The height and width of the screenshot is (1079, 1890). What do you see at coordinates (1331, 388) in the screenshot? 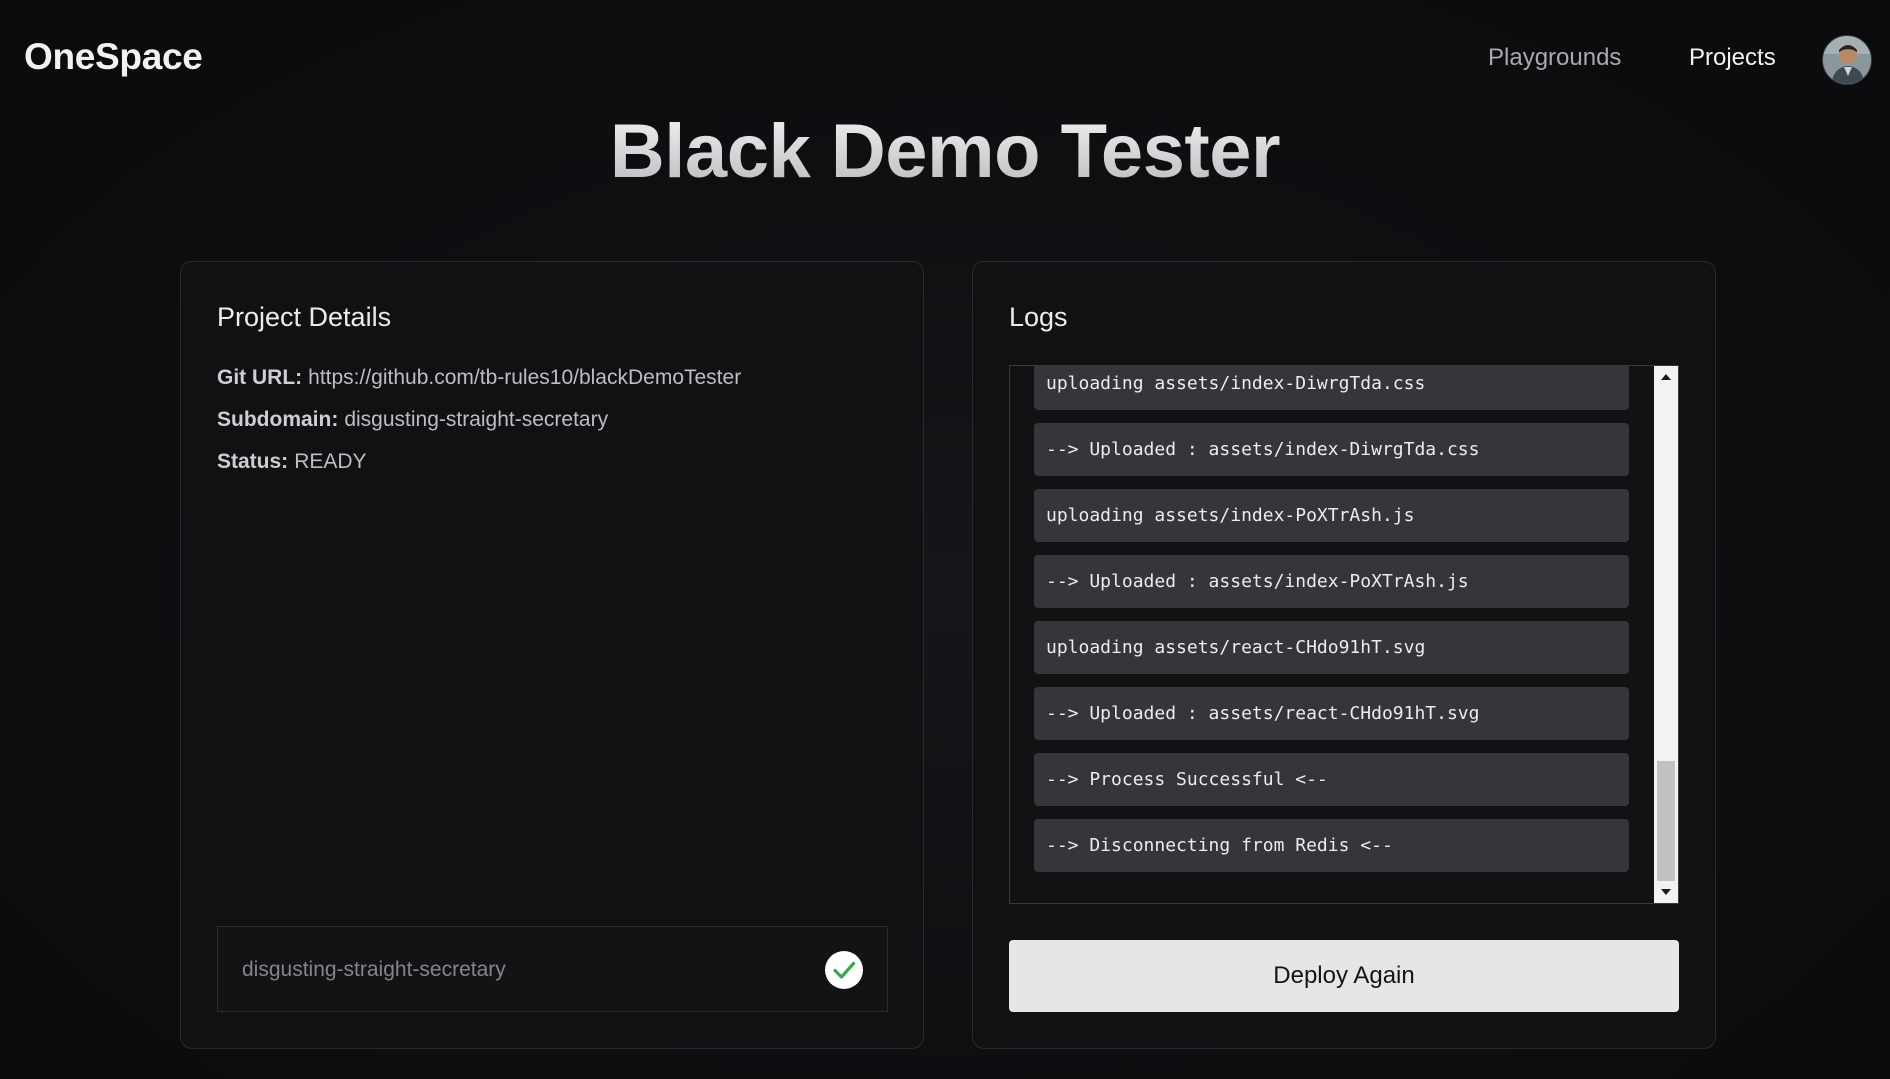
I see `log-entry: uploading assets/index-DiwrgTda.css` at bounding box center [1331, 388].